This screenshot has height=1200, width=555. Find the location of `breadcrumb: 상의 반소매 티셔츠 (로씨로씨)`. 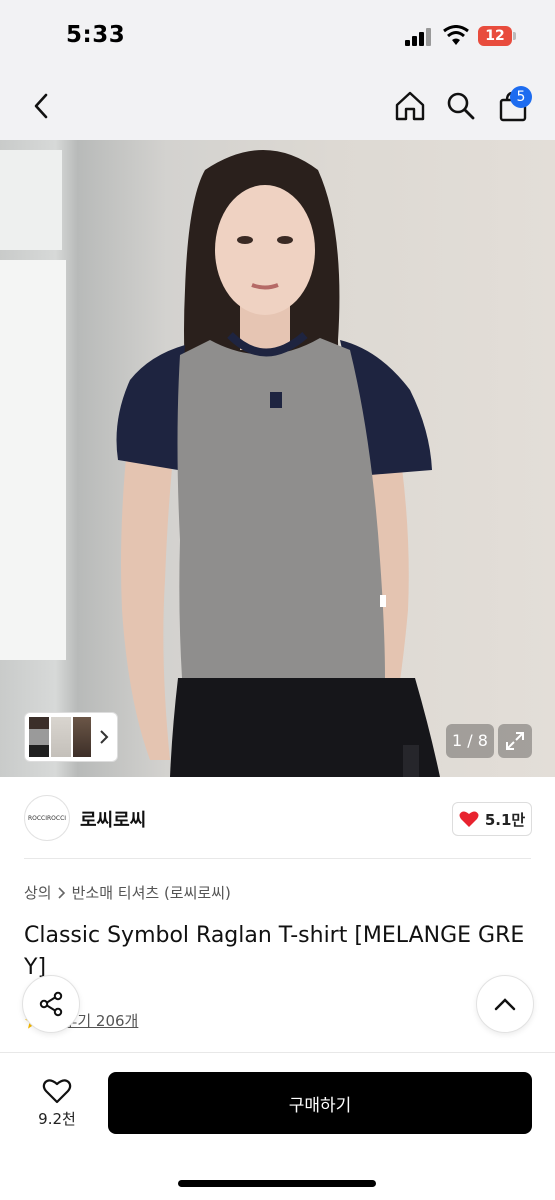

breadcrumb: 상의 반소매 티셔츠 (로씨로씨) is located at coordinates (127, 892).